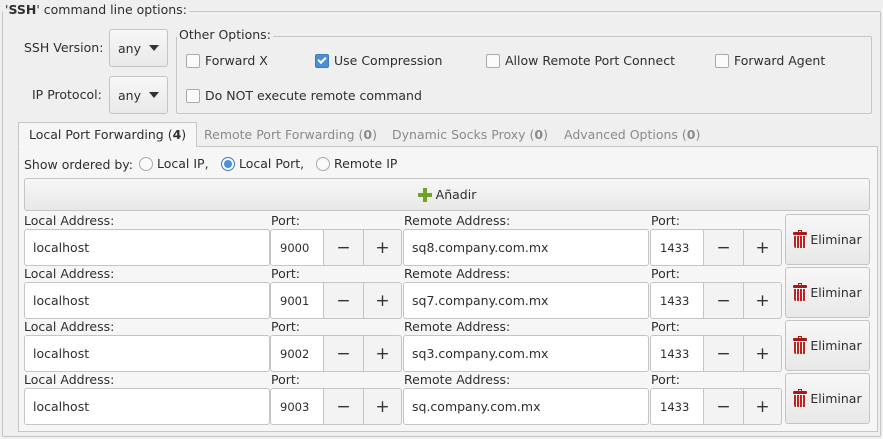 The image size is (883, 439). I want to click on forward-agent-label: Forward Agent, so click(780, 60).